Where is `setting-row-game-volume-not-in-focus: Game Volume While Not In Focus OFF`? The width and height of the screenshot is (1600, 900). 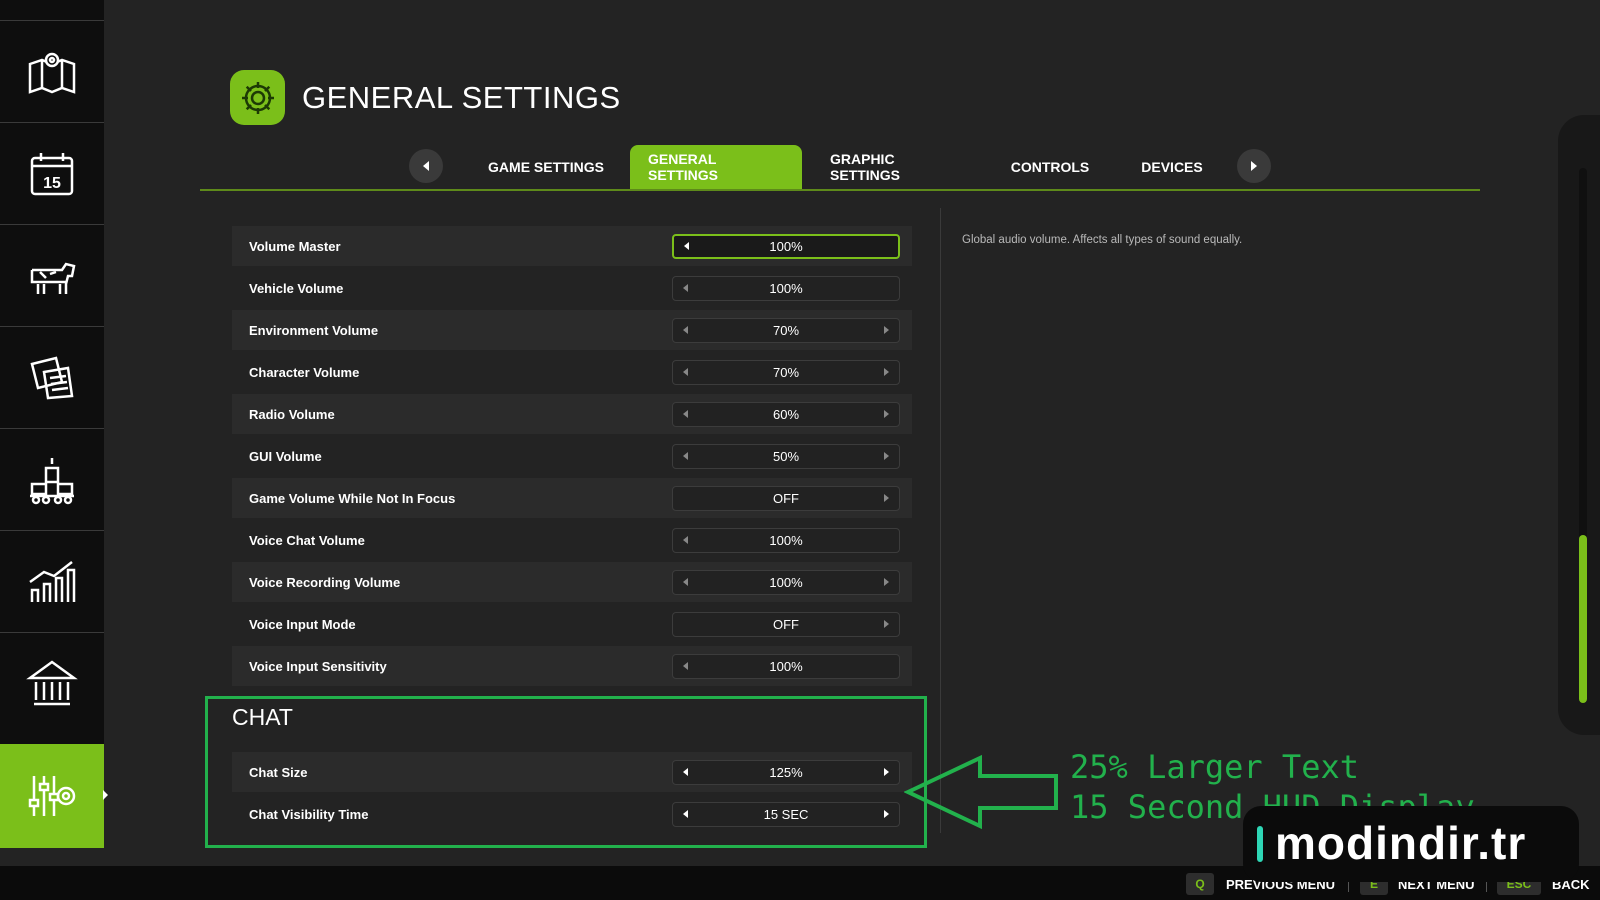 setting-row-game-volume-not-in-focus: Game Volume While Not In Focus OFF is located at coordinates (572, 498).